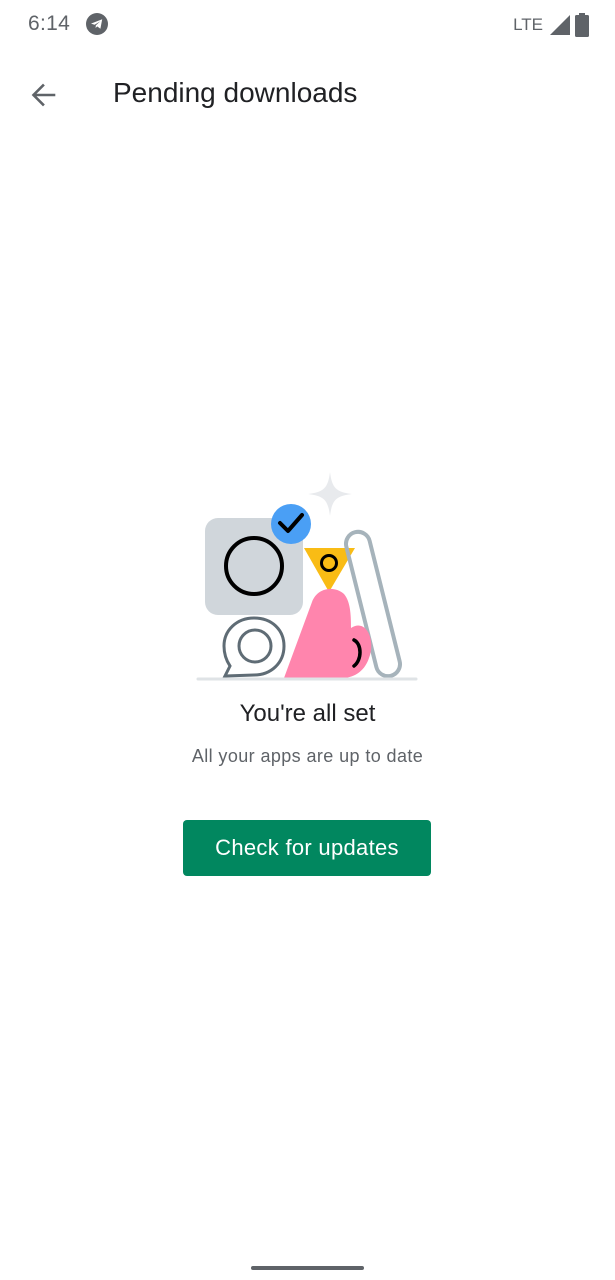 The height and width of the screenshot is (1280, 615). I want to click on back-button, so click(43, 95).